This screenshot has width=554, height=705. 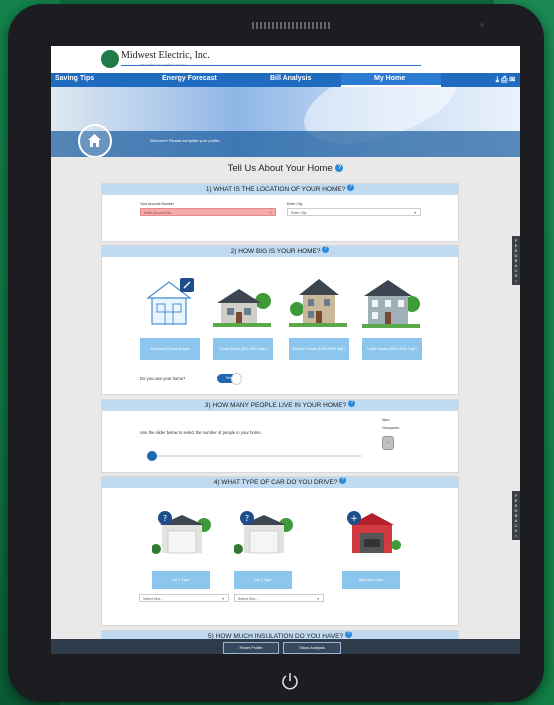 I want to click on tab-saving-tips: Saving Tips, so click(x=74, y=78).